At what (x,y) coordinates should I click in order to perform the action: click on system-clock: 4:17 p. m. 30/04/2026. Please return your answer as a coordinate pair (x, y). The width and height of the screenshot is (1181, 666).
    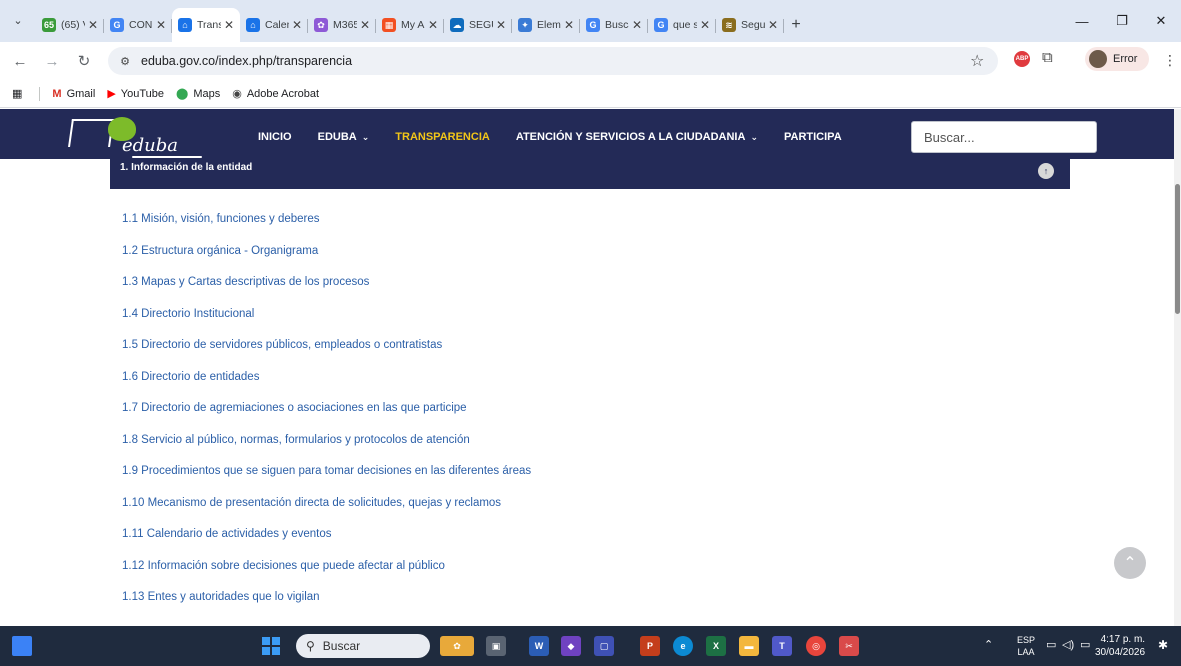
    Looking at the image, I should click on (1120, 646).